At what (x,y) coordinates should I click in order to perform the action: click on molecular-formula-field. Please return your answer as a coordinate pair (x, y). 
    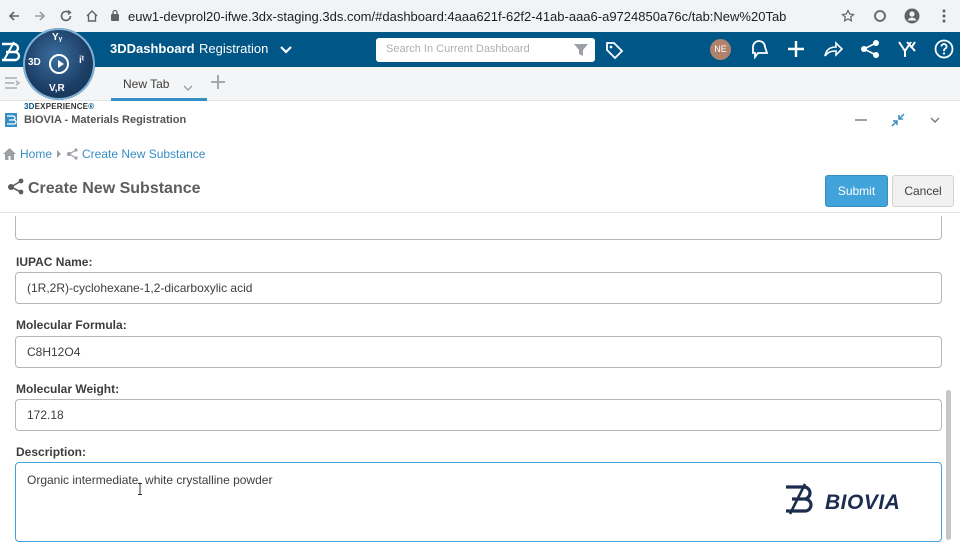
    Looking at the image, I should click on (478, 352).